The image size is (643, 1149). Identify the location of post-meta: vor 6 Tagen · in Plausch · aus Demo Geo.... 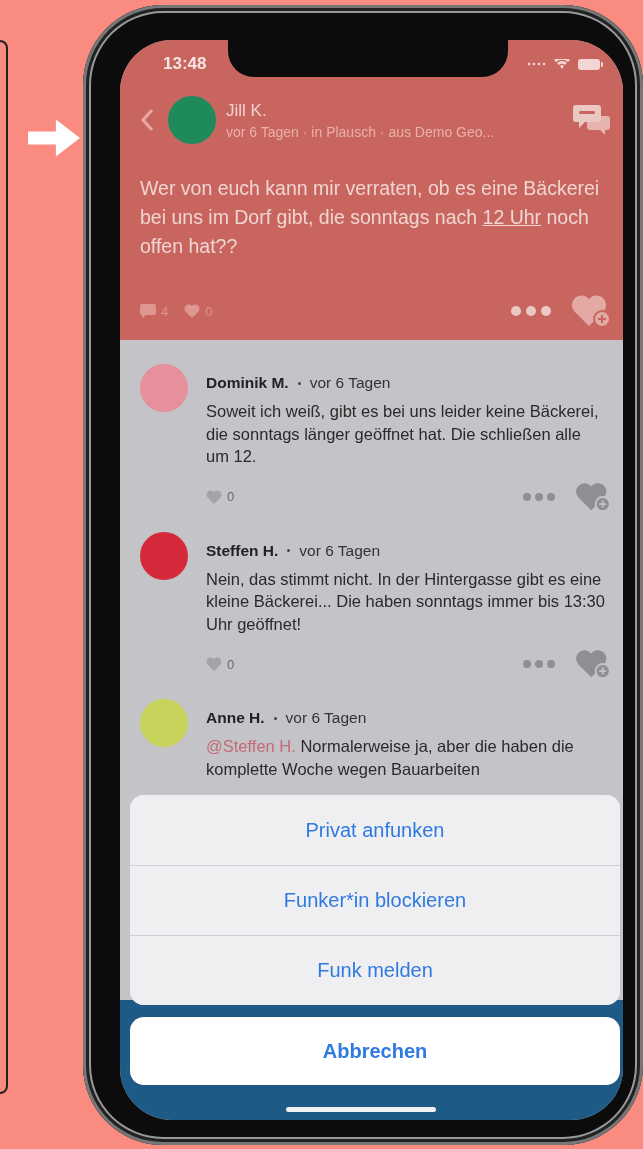
(361, 131).